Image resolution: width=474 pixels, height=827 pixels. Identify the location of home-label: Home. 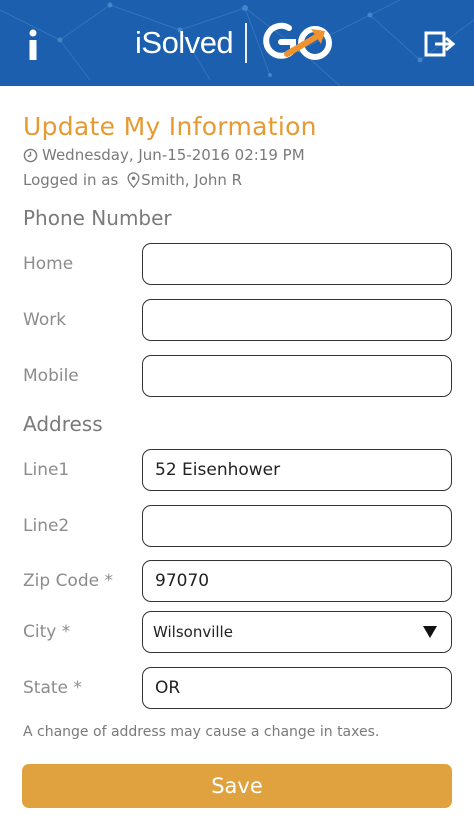
(48, 264).